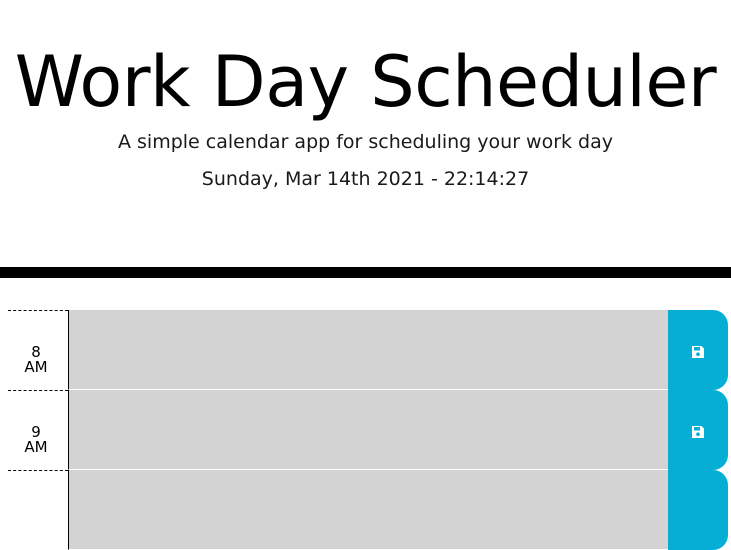 This screenshot has height=550, width=731. I want to click on time-block-8am: 8 AM, so click(368, 350).